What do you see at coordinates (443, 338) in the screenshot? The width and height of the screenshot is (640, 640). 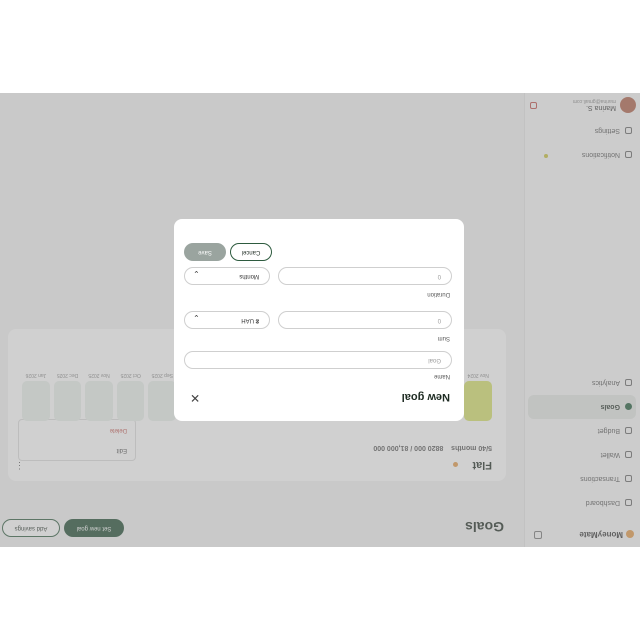 I see `sum-label: Sum` at bounding box center [443, 338].